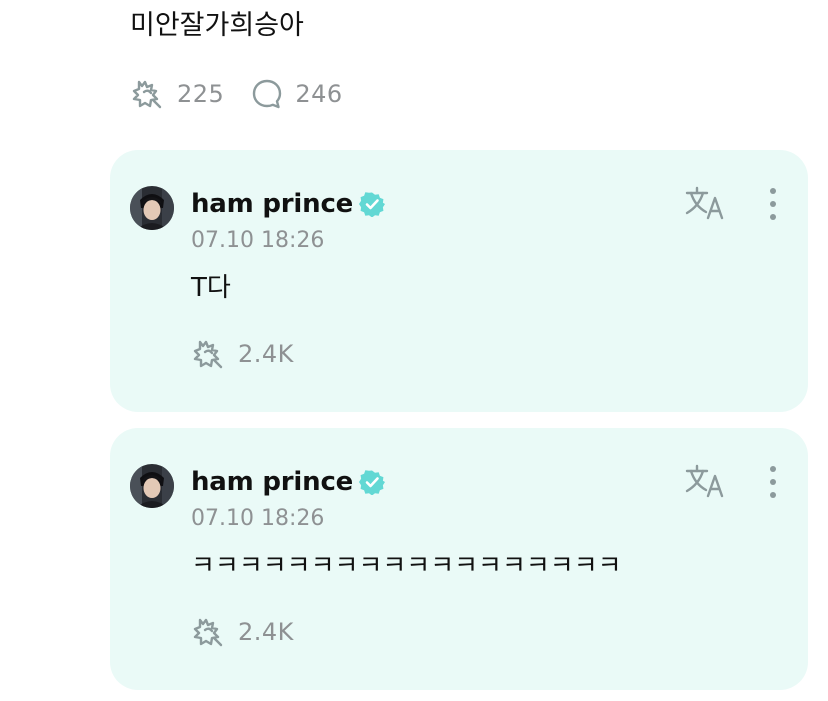 The height and width of the screenshot is (701, 828). What do you see at coordinates (211, 288) in the screenshot?
I see `reply-text: T다` at bounding box center [211, 288].